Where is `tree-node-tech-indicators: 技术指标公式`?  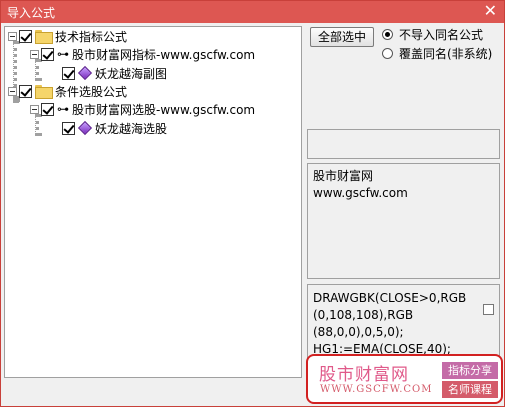 tree-node-tech-indicators: 技术指标公式 is located at coordinates (67, 36).